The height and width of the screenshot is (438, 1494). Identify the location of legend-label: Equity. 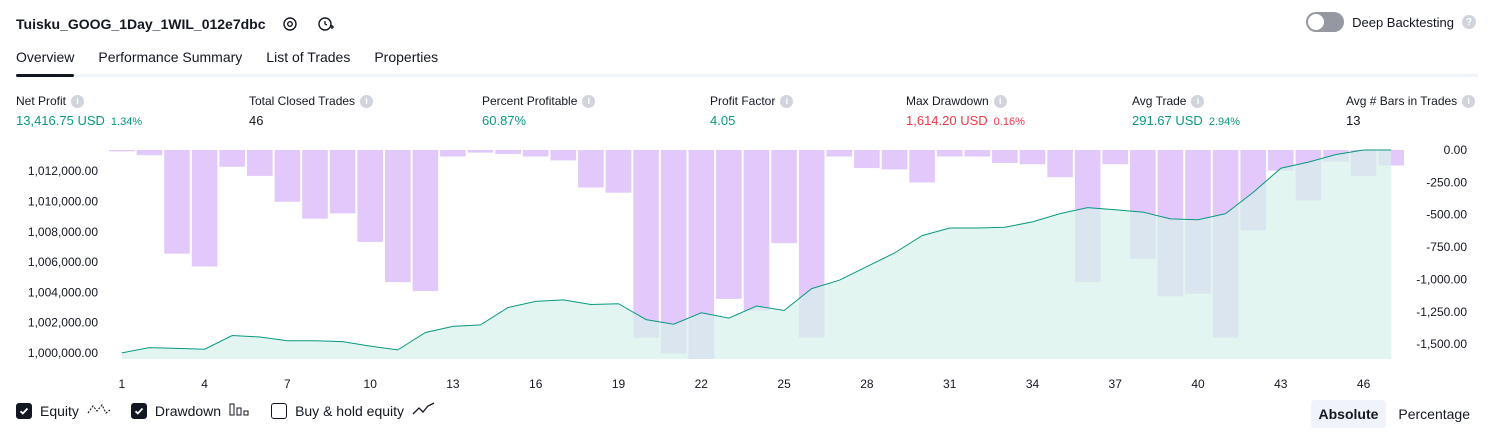
(59, 410).